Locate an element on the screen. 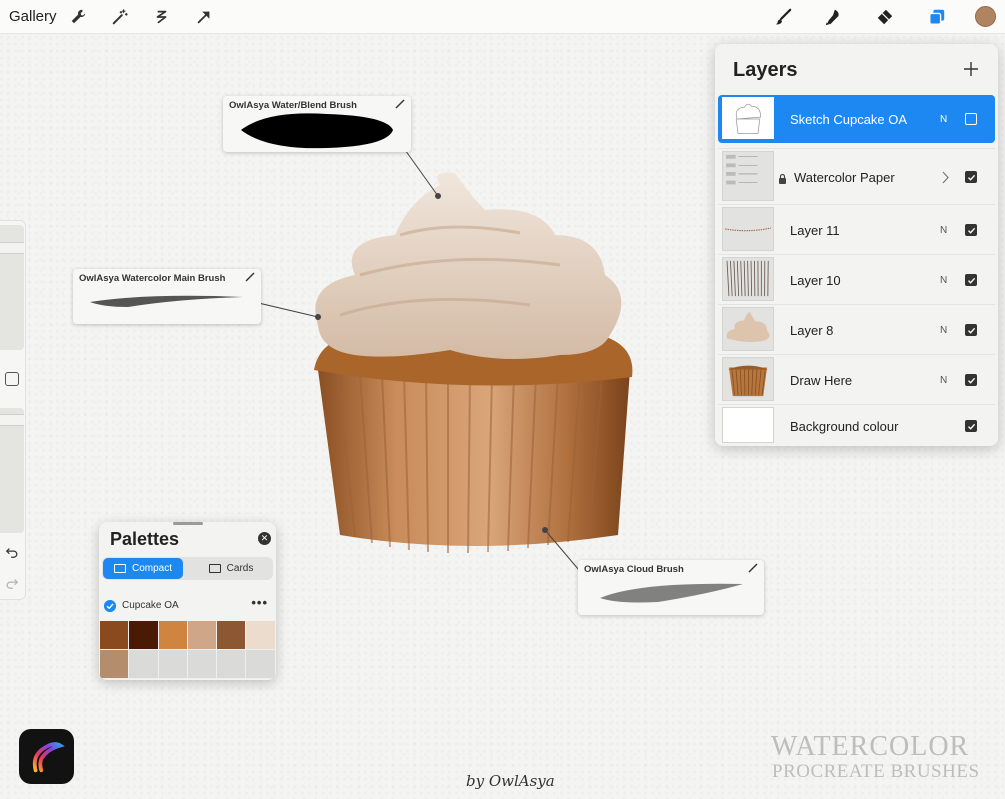  brush-card-cloud: OwlAsya Cloud Brush is located at coordinates (671, 587).